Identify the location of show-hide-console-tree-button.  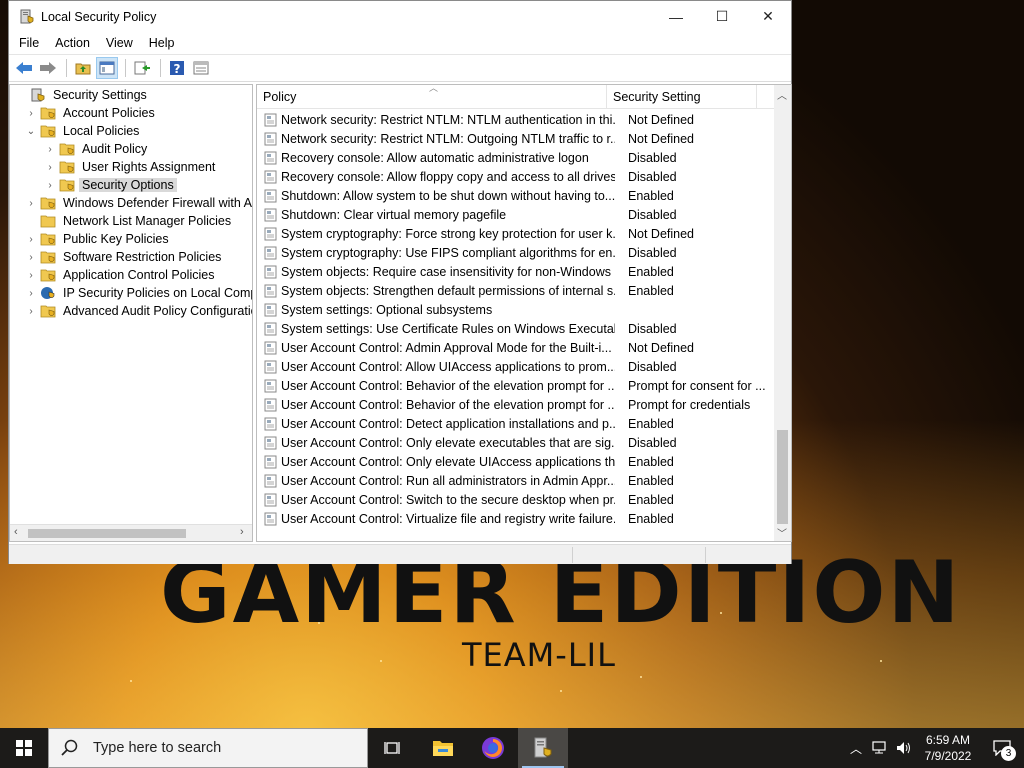
(107, 68).